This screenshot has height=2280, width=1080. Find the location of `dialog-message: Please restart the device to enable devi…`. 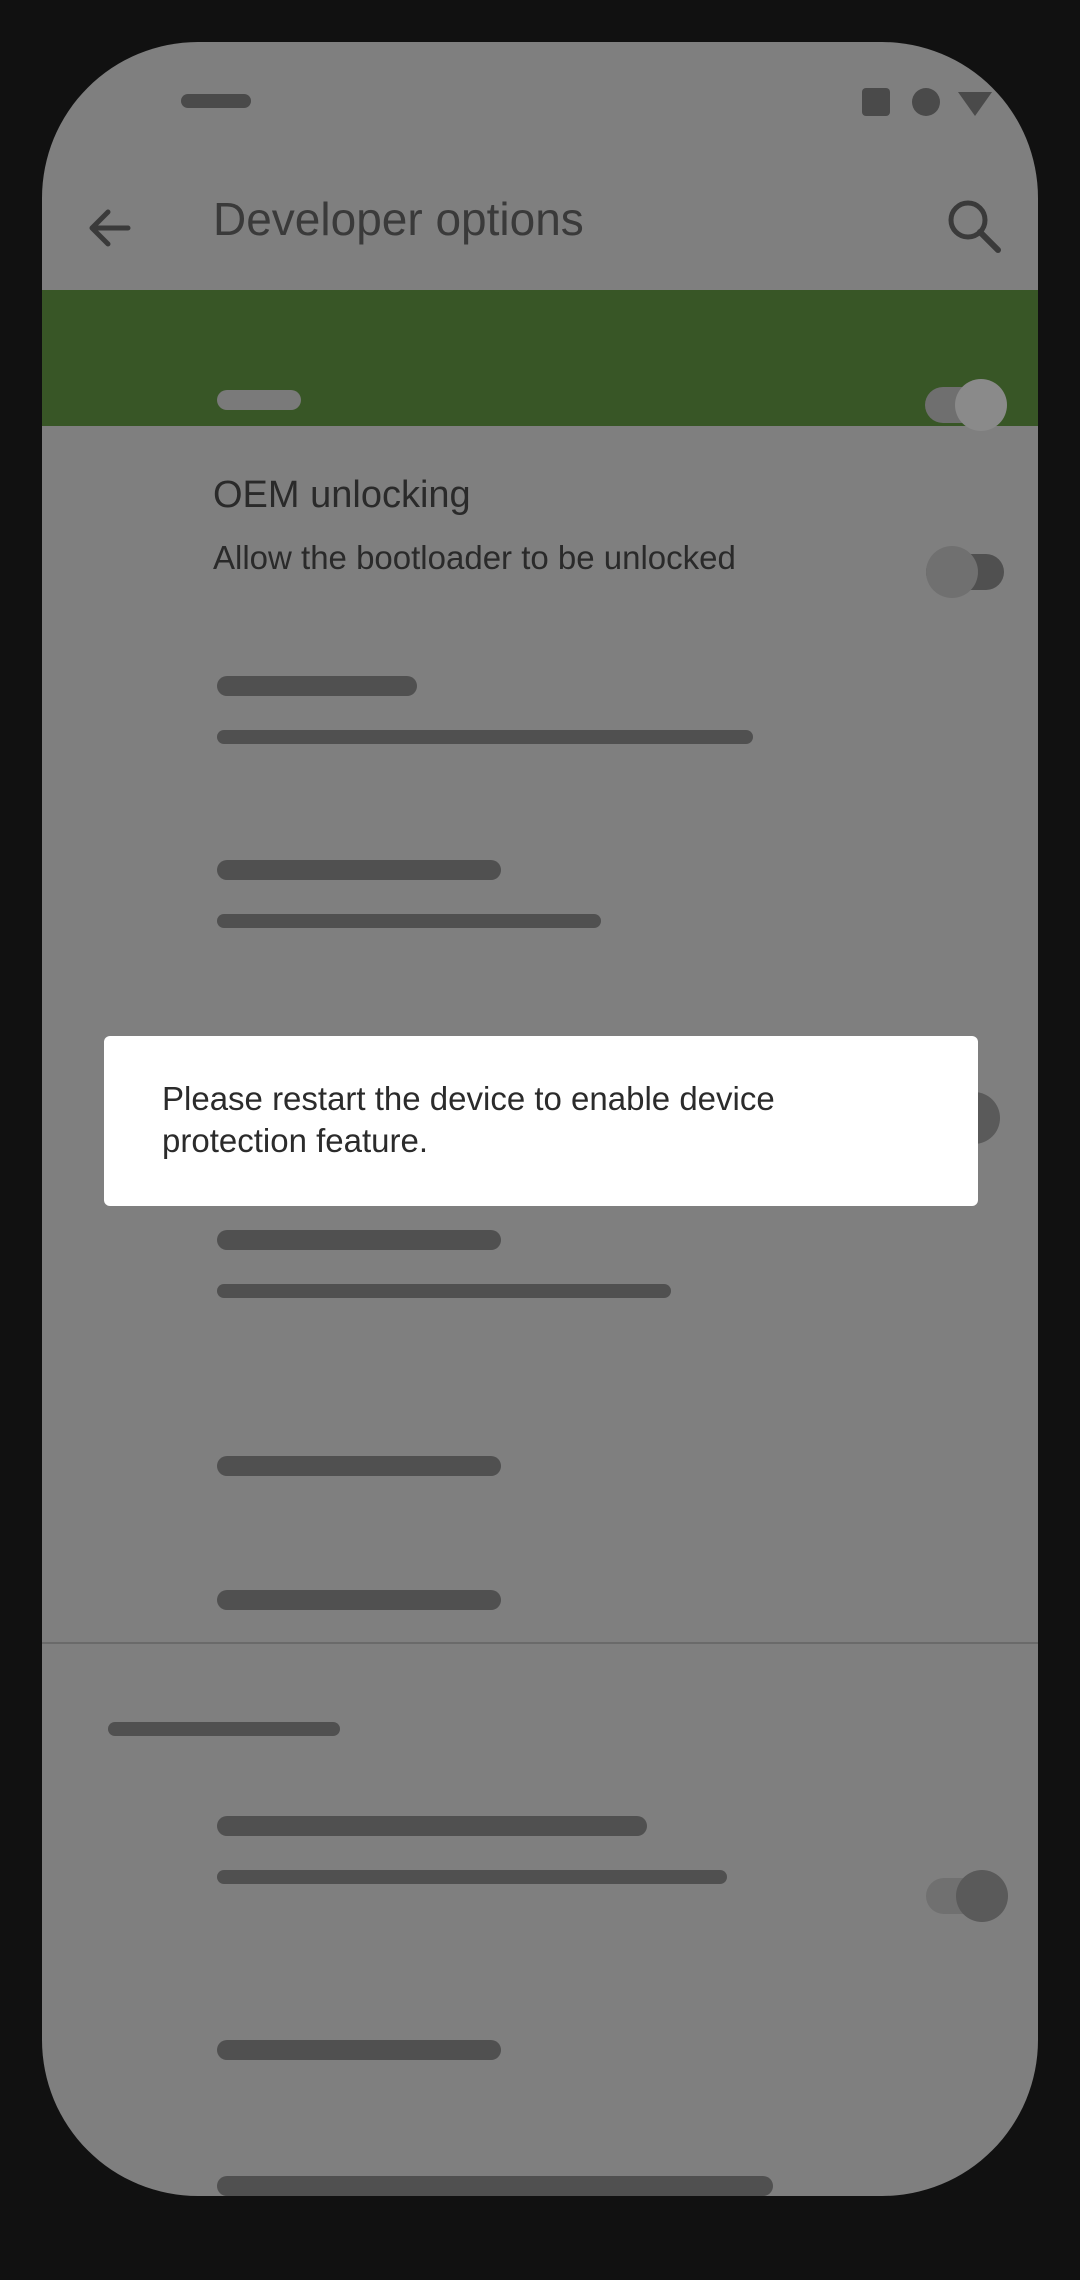

dialog-message: Please restart the device to enable devi… is located at coordinates (468, 1119).